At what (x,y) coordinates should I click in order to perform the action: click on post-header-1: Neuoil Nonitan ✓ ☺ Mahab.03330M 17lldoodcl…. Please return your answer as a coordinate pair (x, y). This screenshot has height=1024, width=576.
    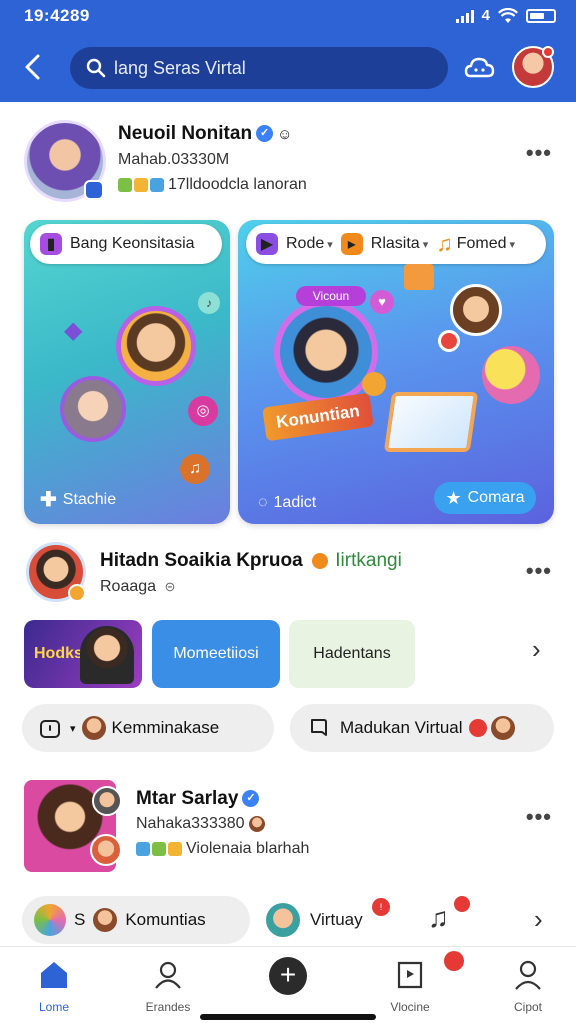
    Looking at the image, I should click on (288, 163).